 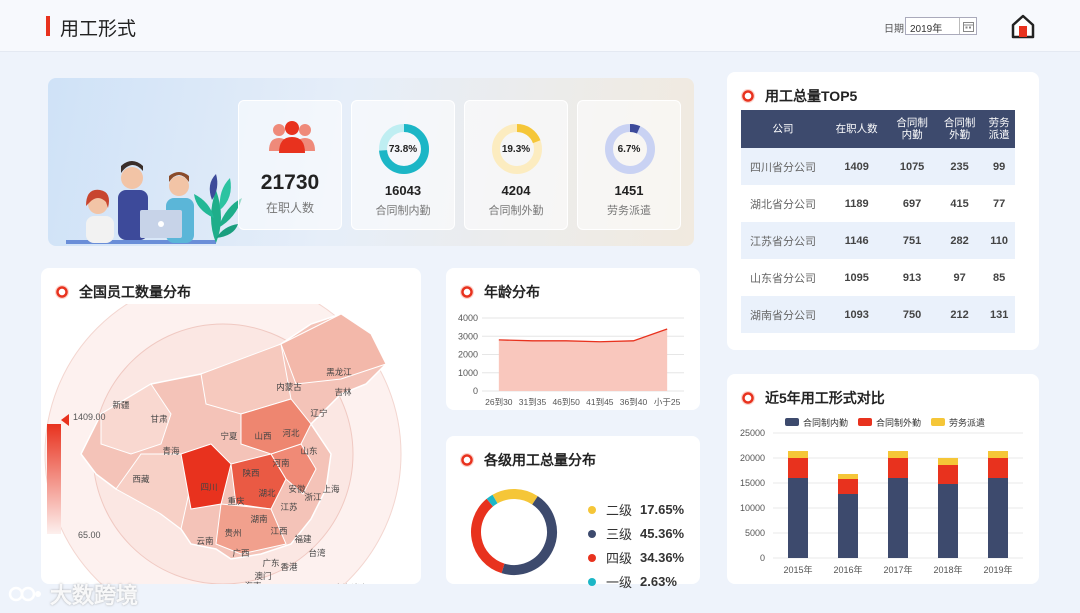 I want to click on x-tick-label: 31到35, so click(x=533, y=402).